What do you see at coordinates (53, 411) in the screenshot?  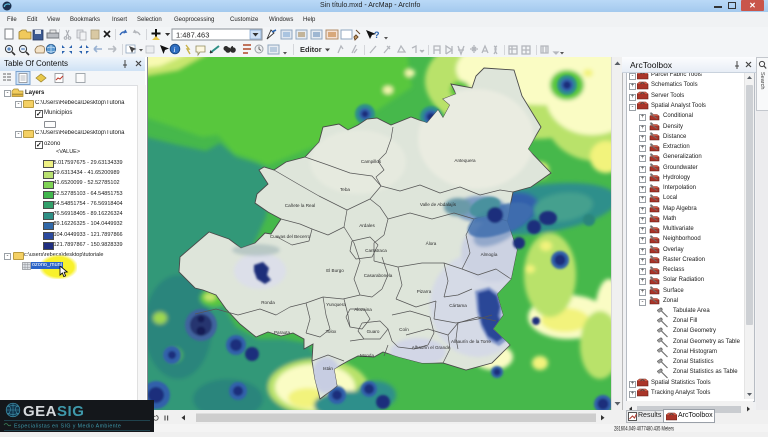 I see `svg-text: GEASIG` at bounding box center [53, 411].